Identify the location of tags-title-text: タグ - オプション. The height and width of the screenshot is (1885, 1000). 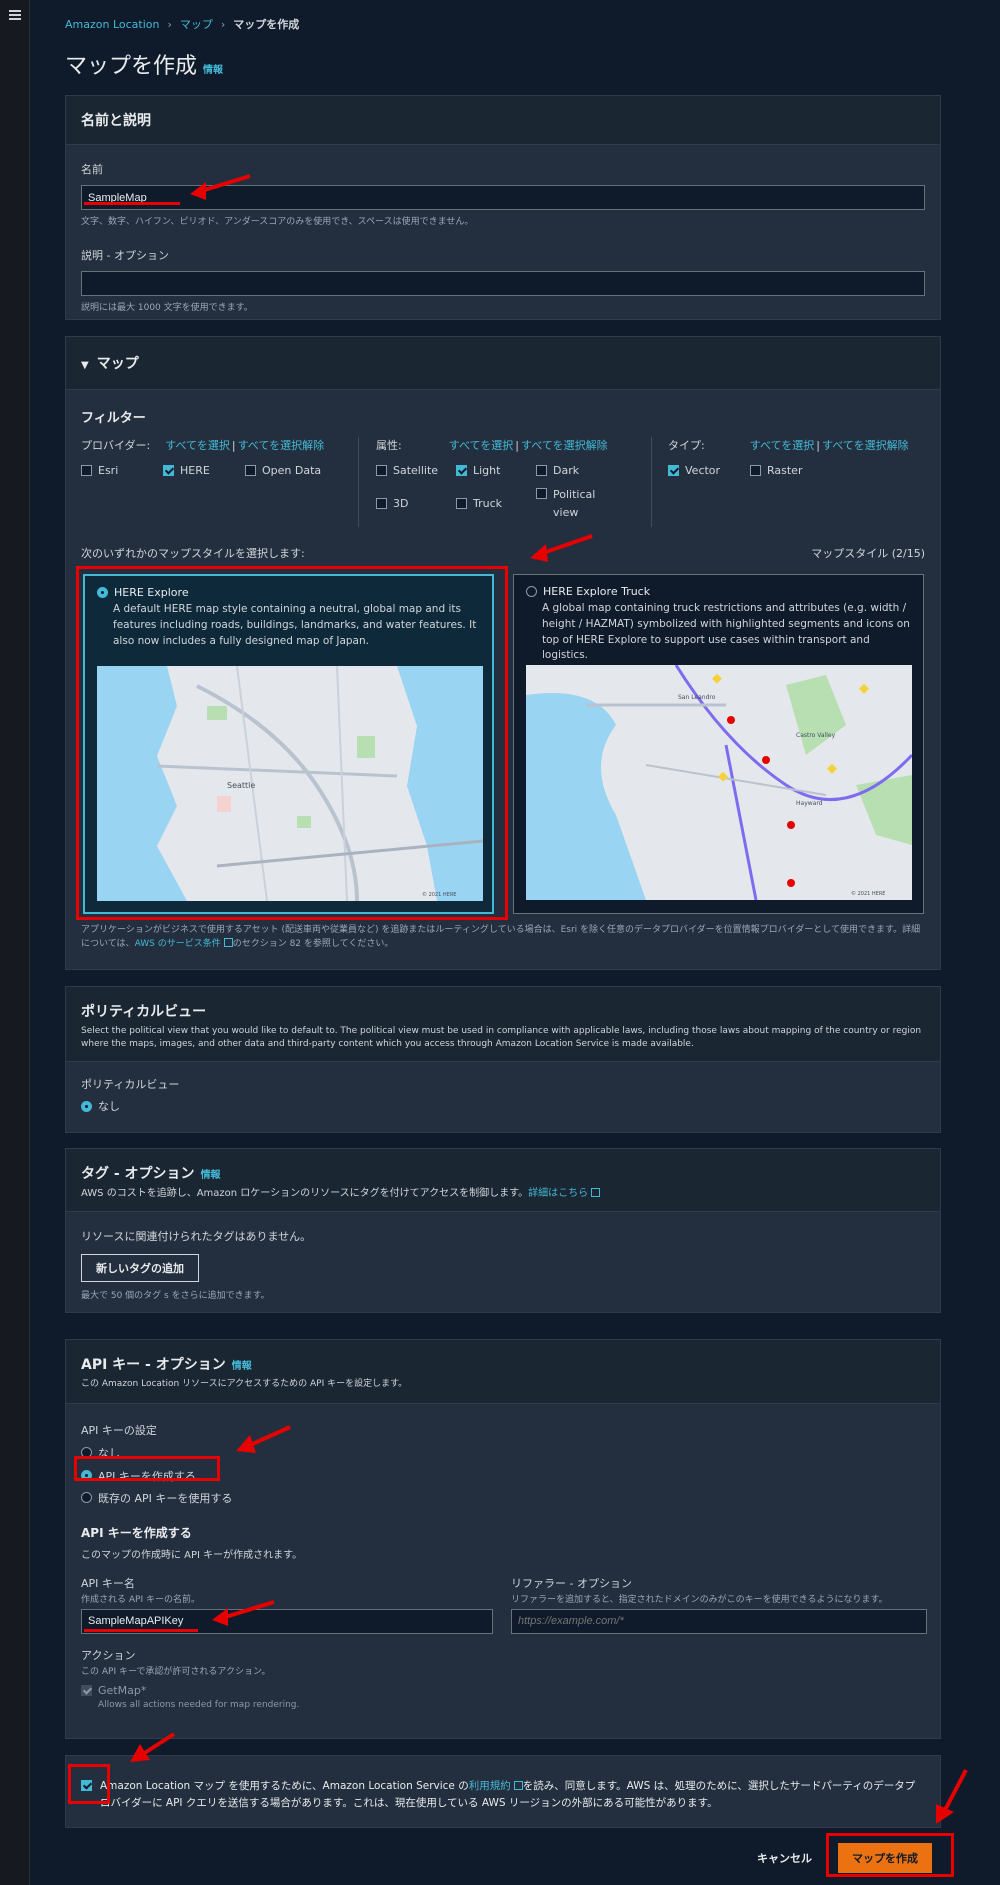
(138, 1174).